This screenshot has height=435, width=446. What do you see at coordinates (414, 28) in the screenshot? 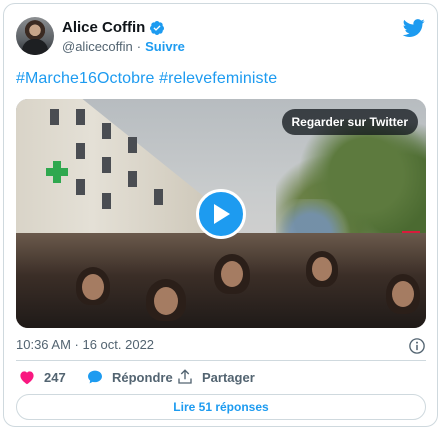
I see `twitter-bird-icon` at bounding box center [414, 28].